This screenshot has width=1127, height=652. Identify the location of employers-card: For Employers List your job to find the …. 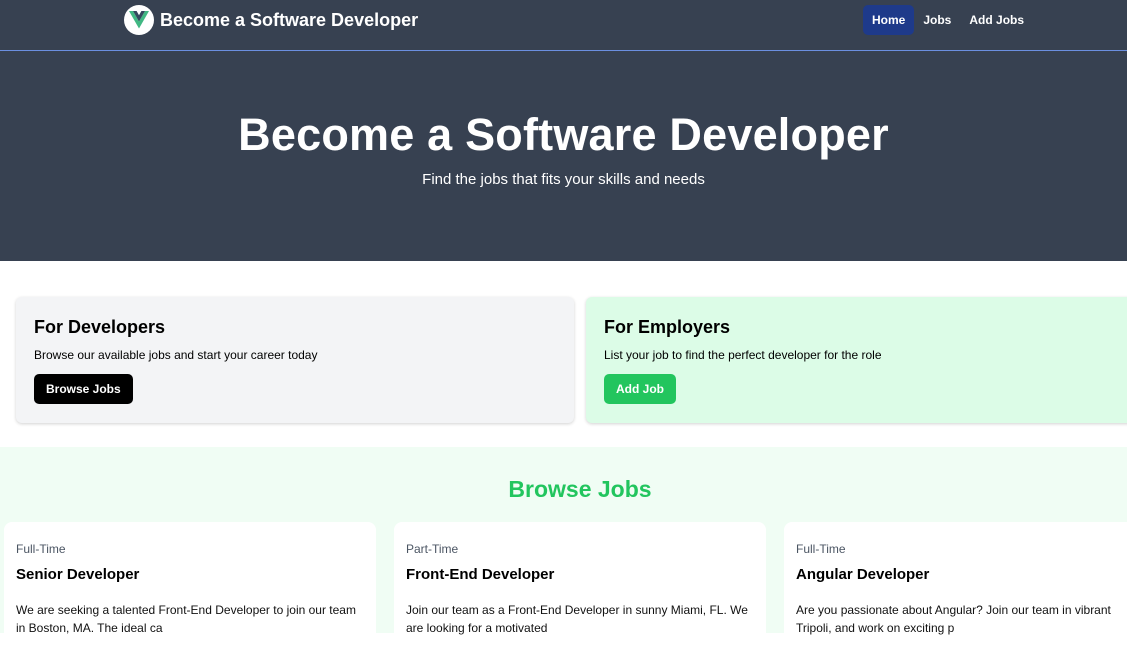
(856, 360).